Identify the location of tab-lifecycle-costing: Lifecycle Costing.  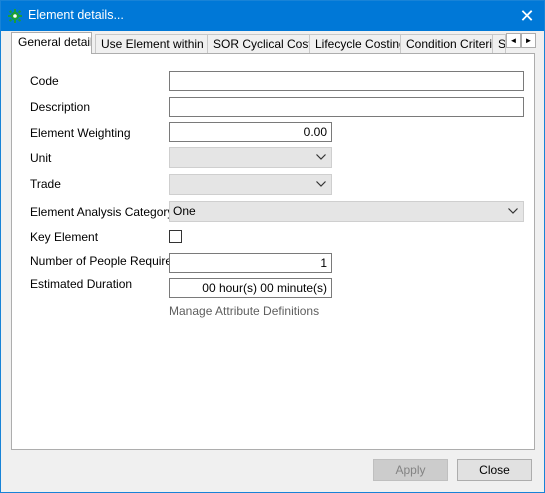
(355, 43).